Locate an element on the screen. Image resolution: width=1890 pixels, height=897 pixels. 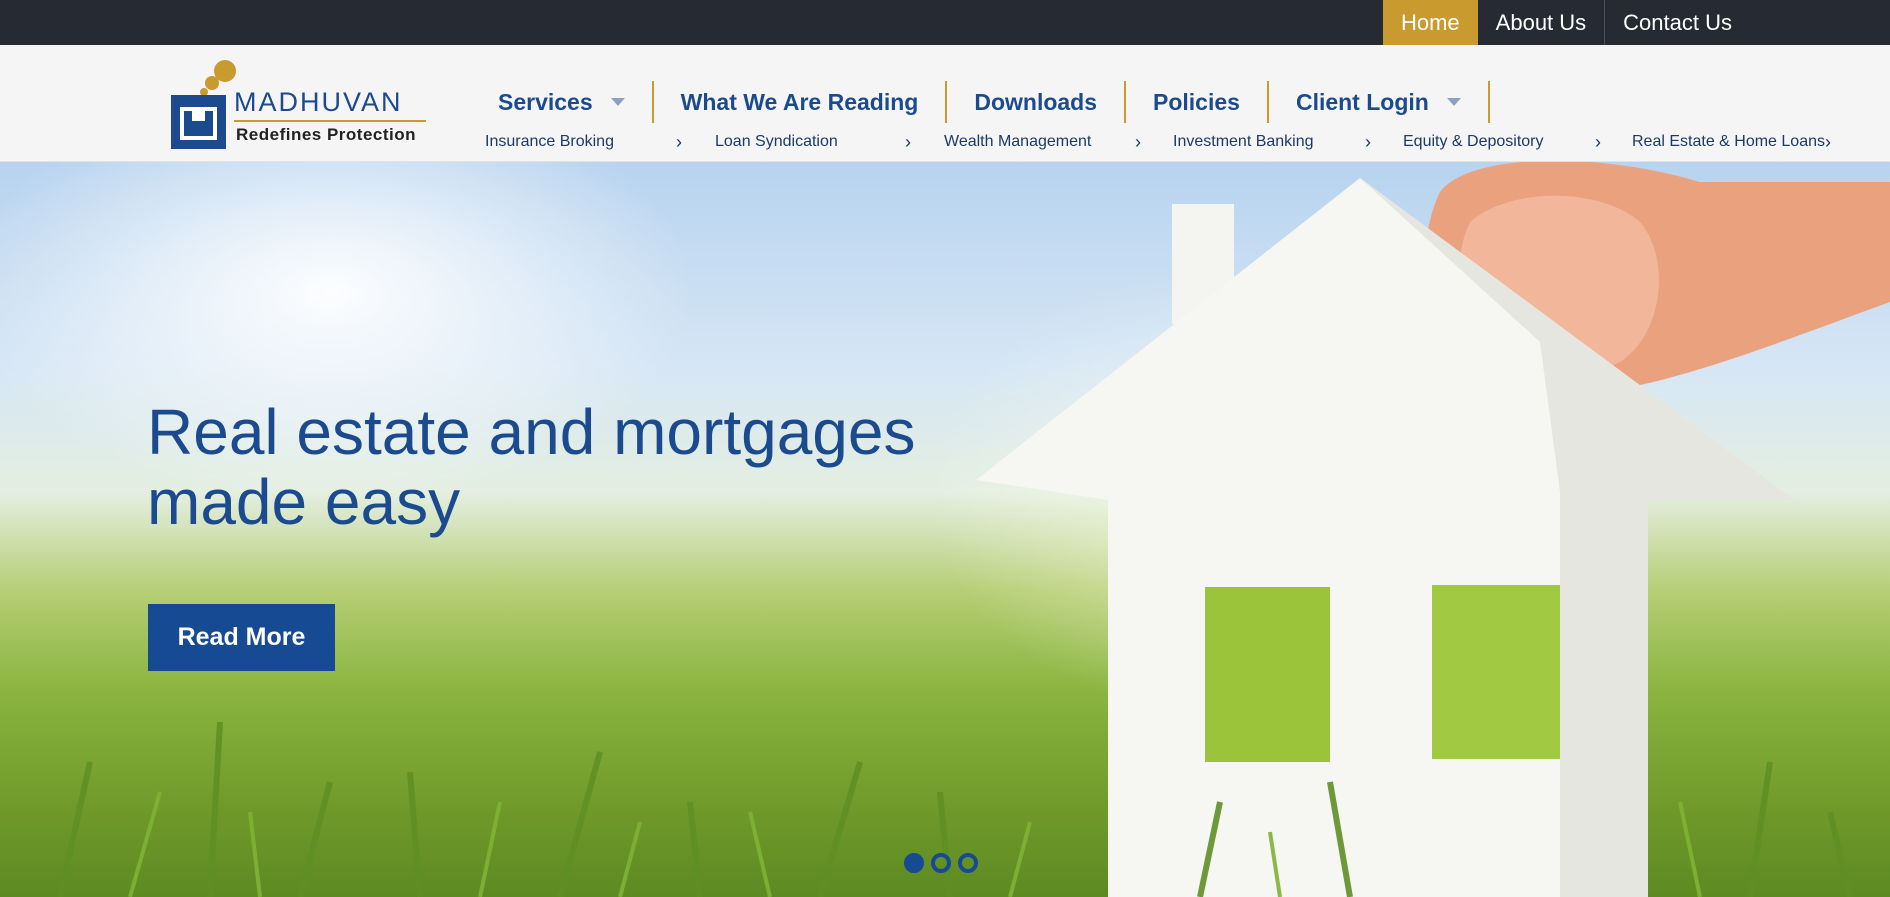
subnav-item-real-estate-home-loans: Real Estate & Home Loans is located at coordinates (1728, 142).